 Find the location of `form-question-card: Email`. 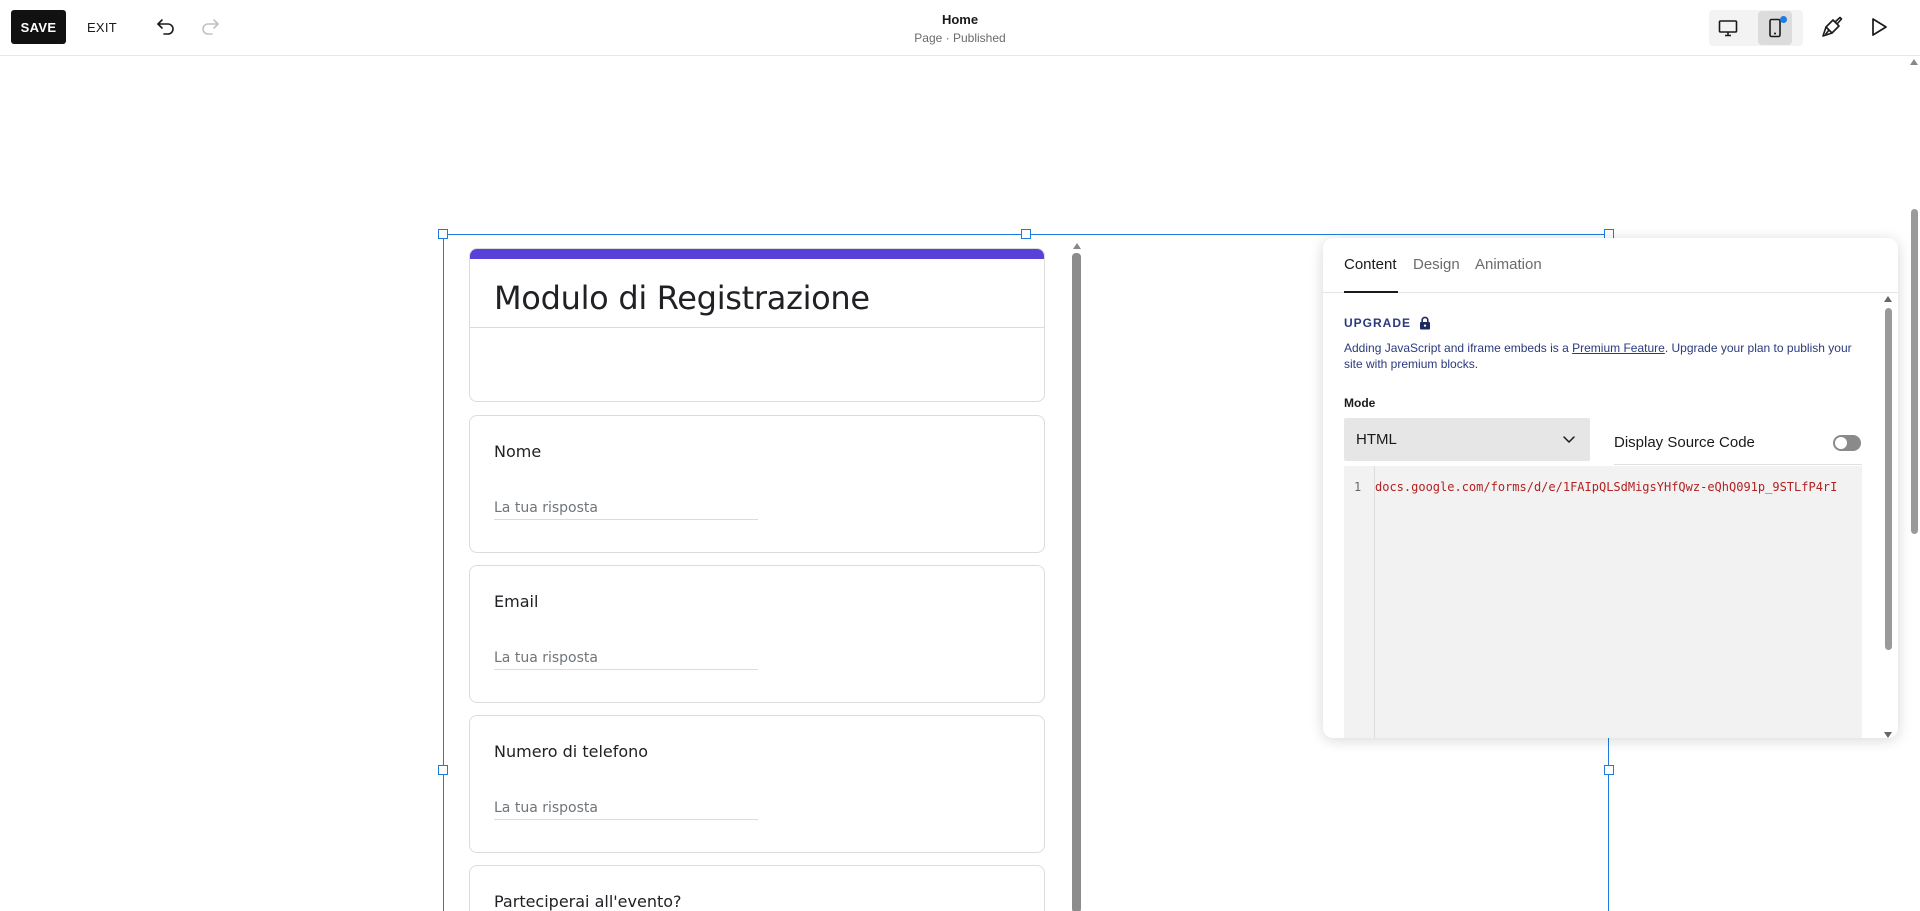

form-question-card: Email is located at coordinates (757, 634).